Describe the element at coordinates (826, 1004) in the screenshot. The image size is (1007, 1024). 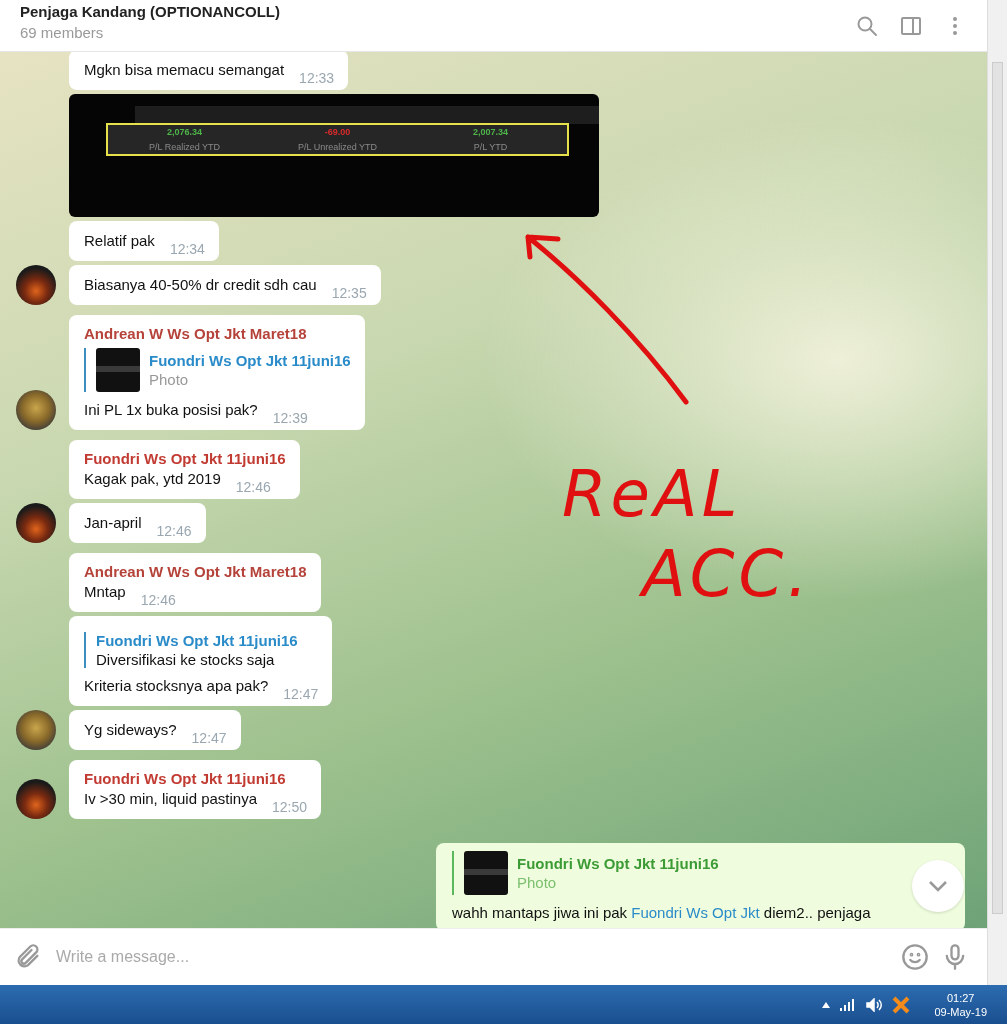
I see `tray-arrow-icon` at that location.